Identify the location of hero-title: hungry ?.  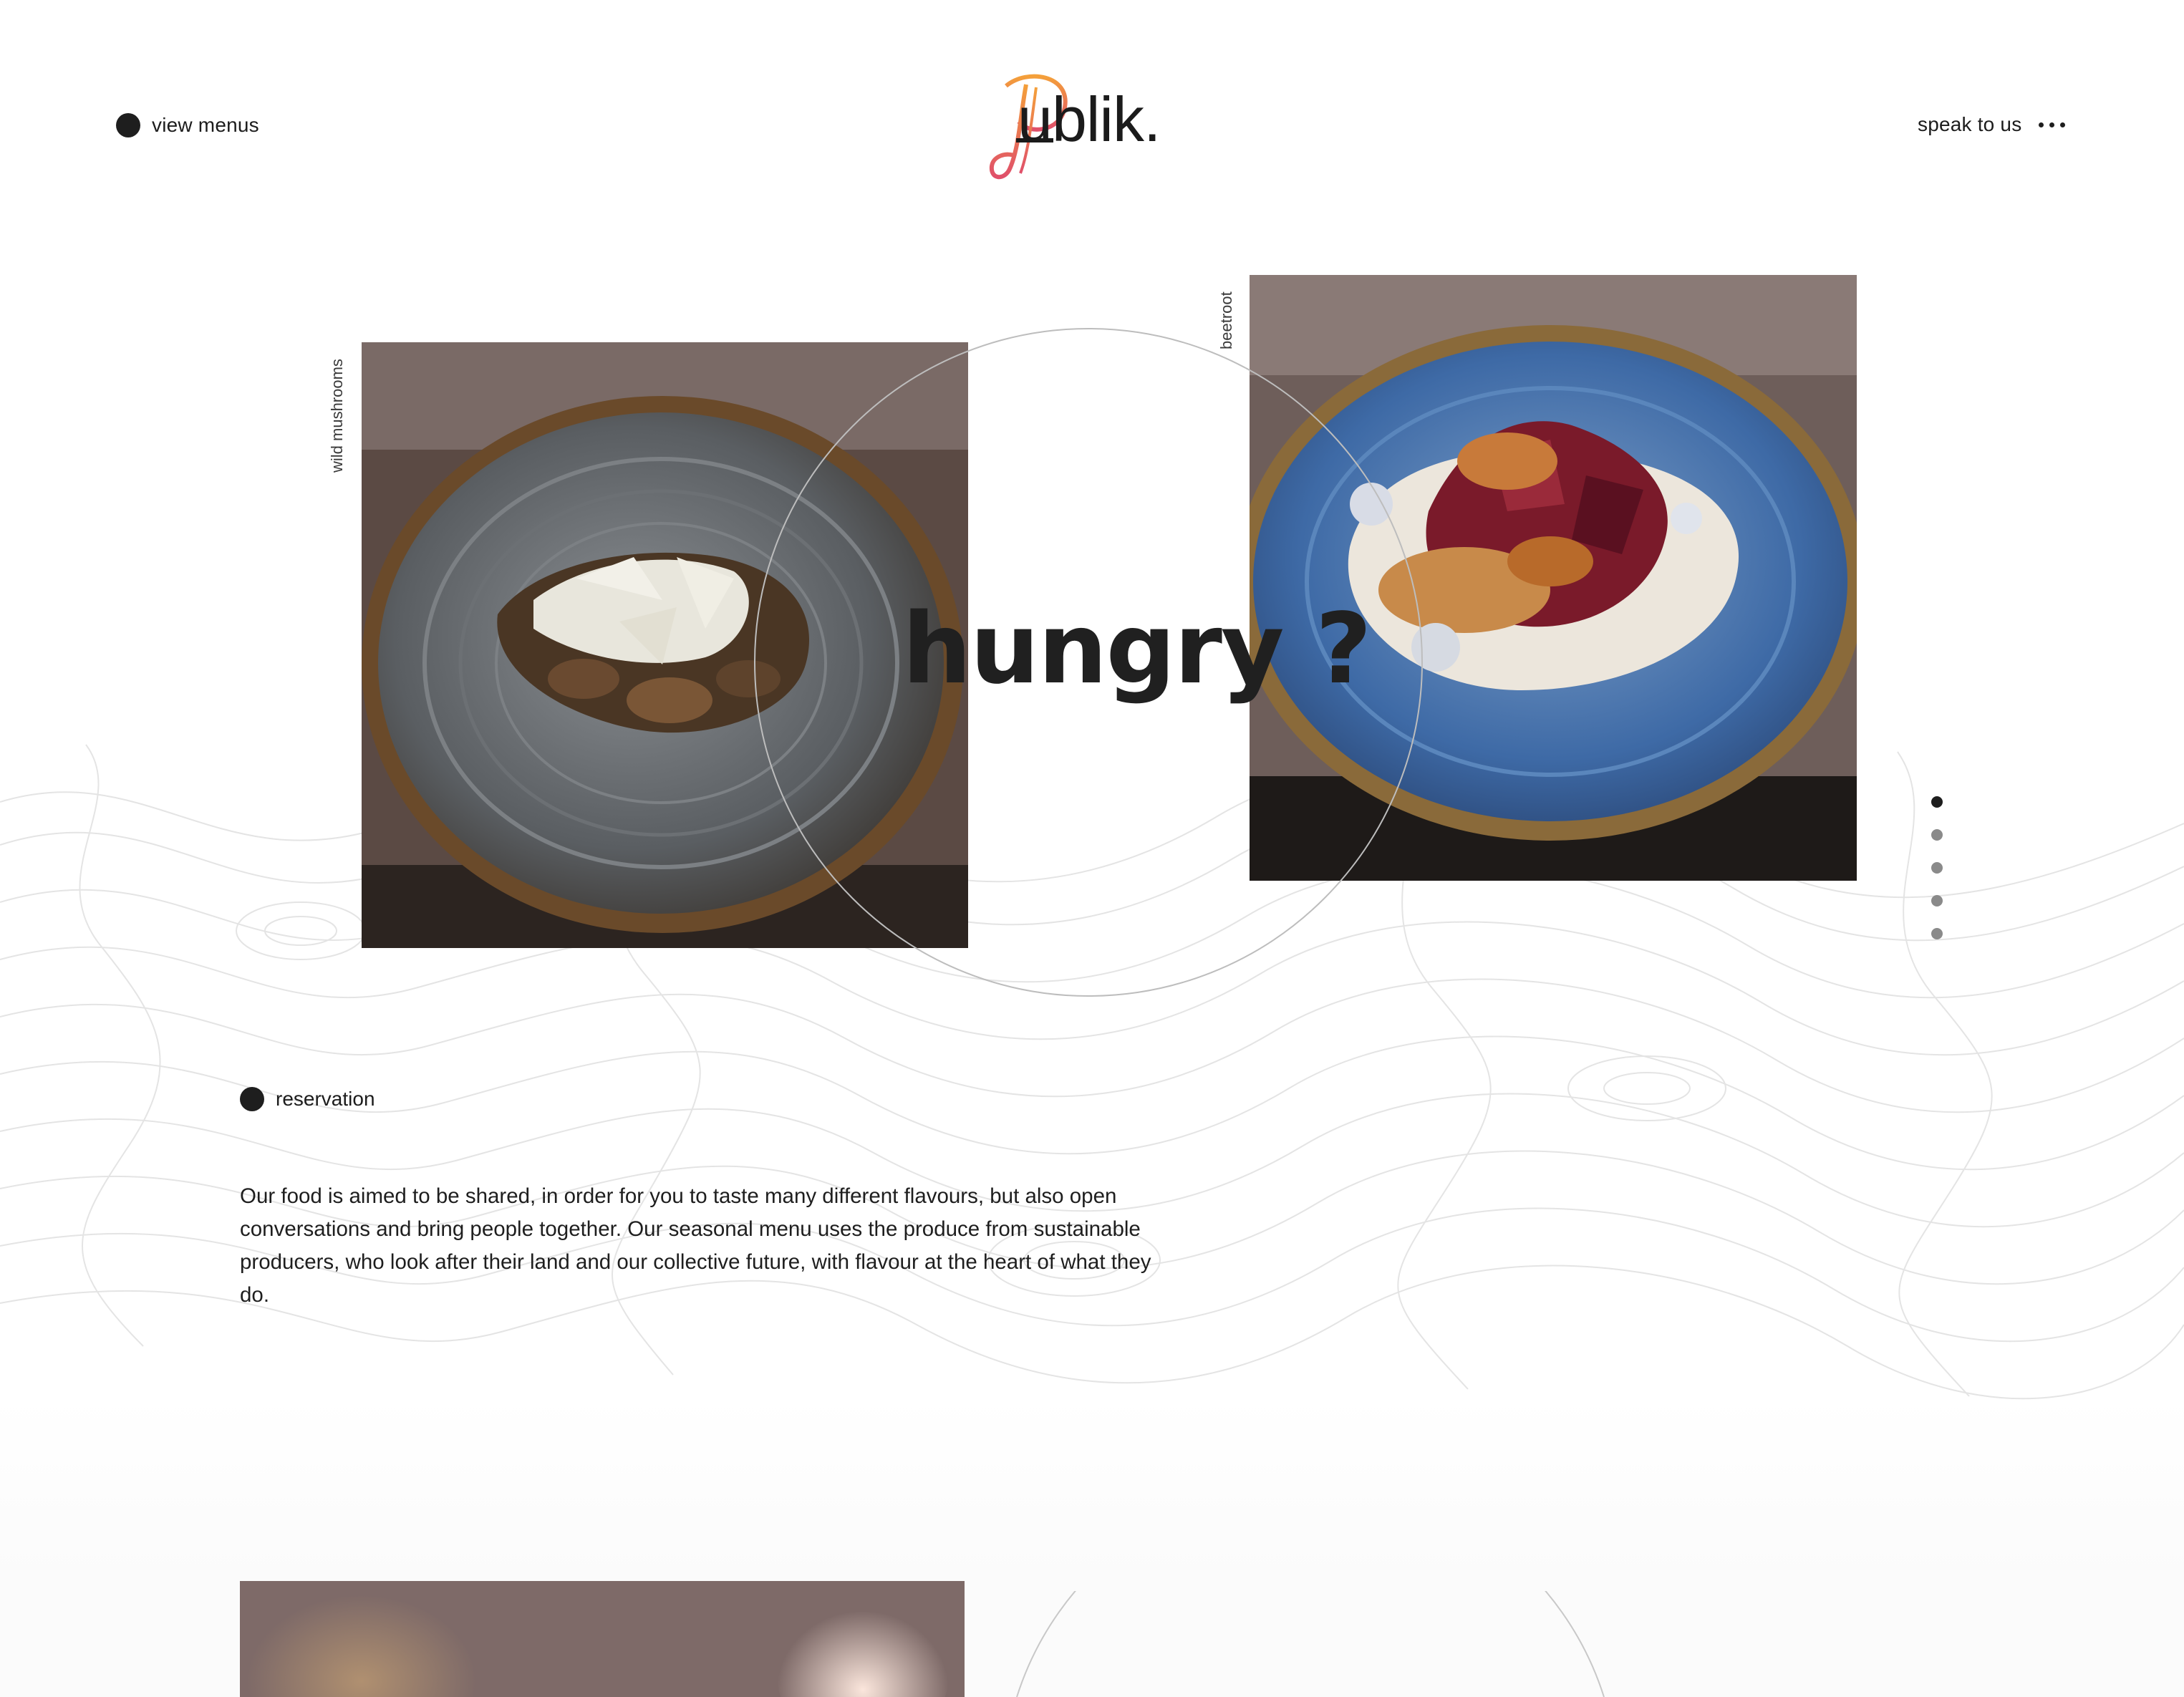
(1137, 649).